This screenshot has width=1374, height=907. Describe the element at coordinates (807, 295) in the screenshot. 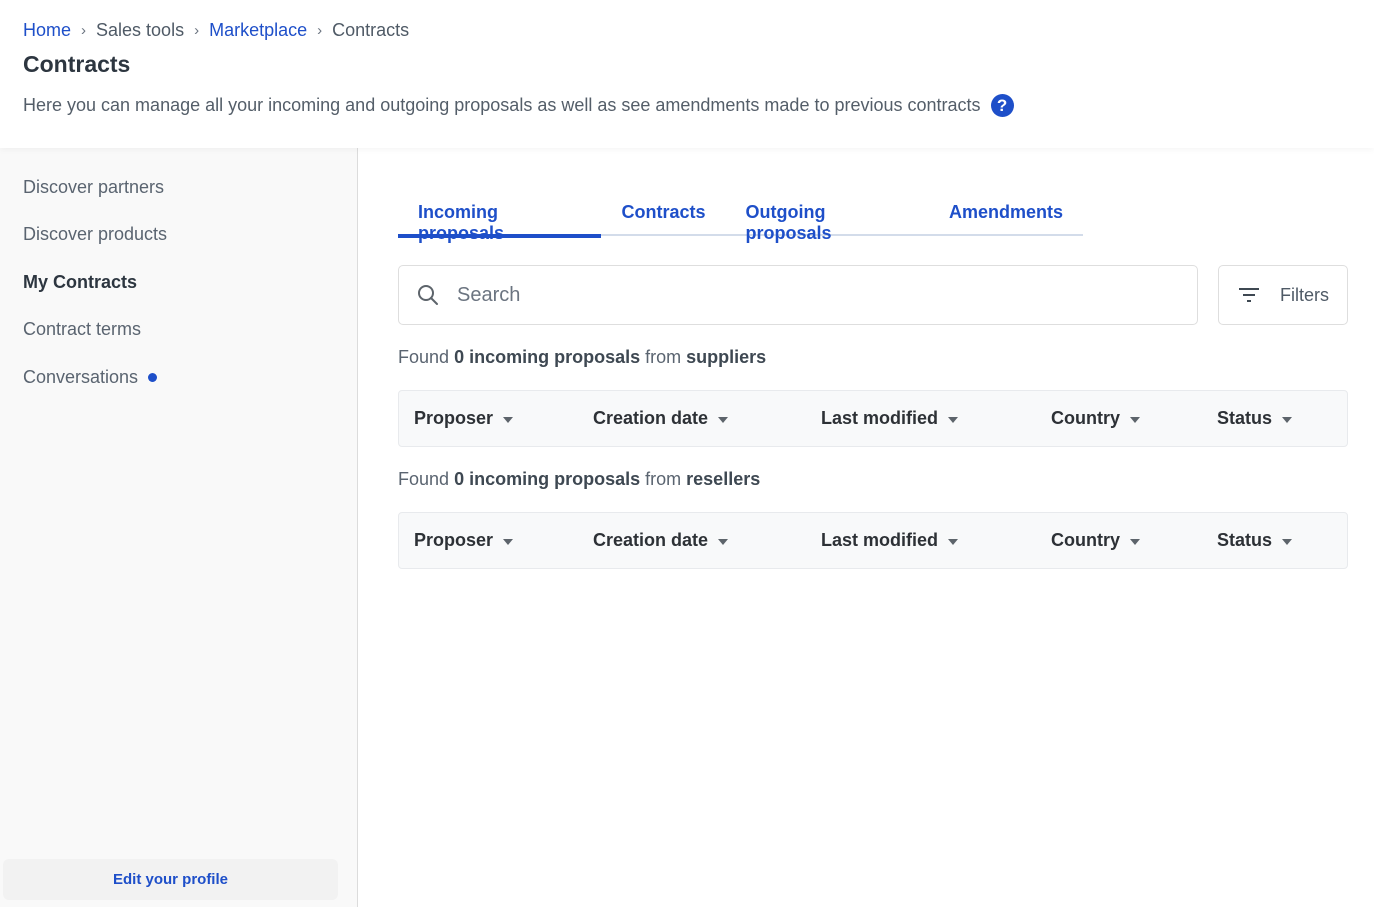

I see `search-input` at that location.